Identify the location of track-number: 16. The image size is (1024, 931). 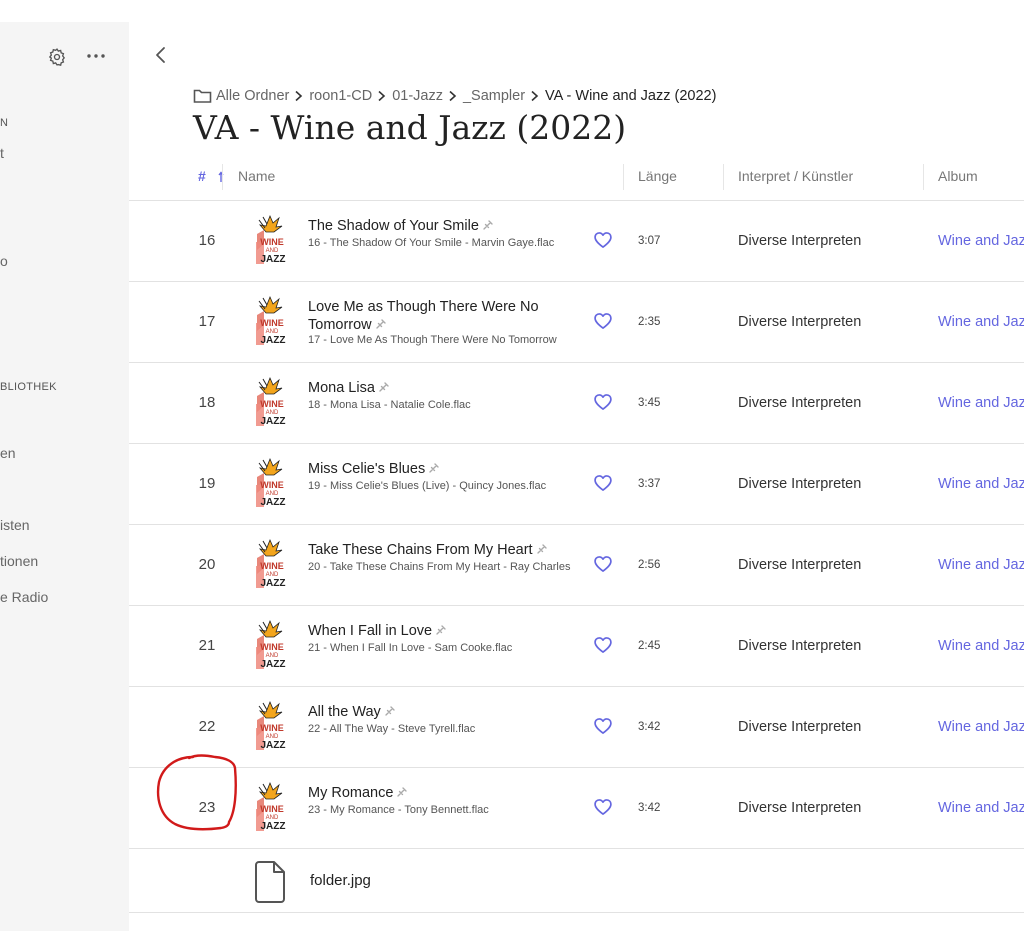
(207, 240).